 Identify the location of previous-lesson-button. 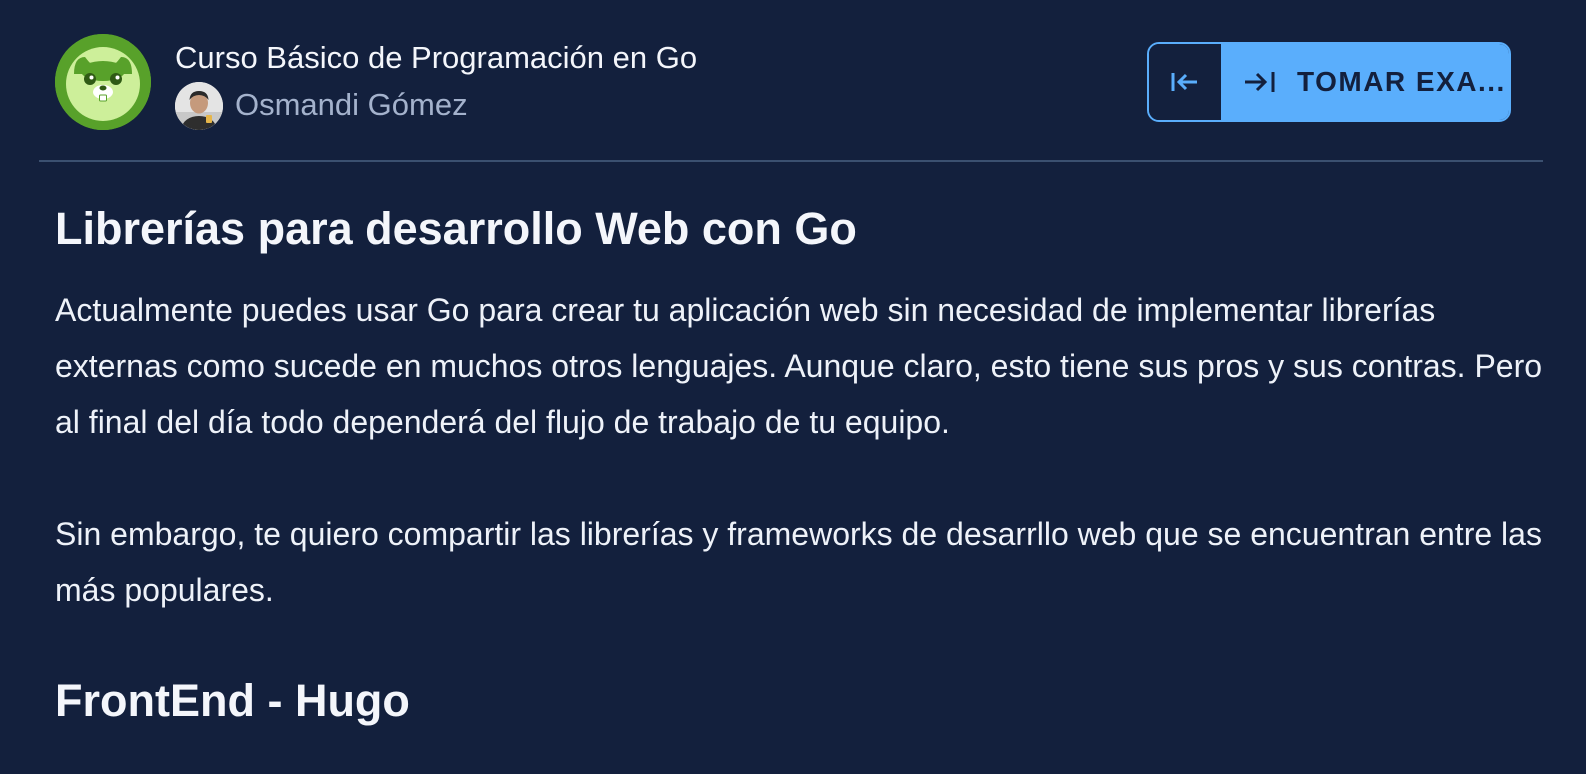
(1185, 82).